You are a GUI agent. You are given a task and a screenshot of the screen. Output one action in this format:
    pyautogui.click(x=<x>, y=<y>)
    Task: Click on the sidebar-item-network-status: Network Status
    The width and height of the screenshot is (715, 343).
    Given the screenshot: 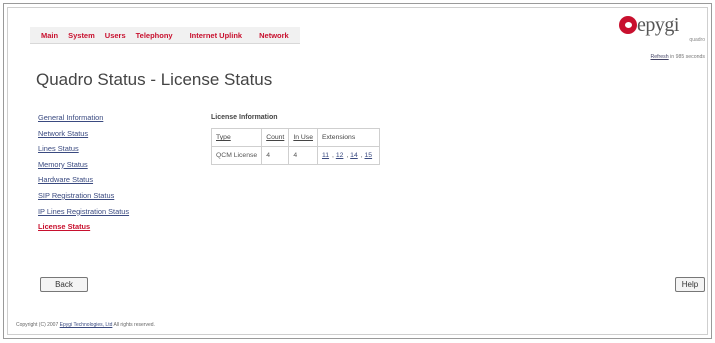 What is the action you would take?
    pyautogui.click(x=113, y=136)
    